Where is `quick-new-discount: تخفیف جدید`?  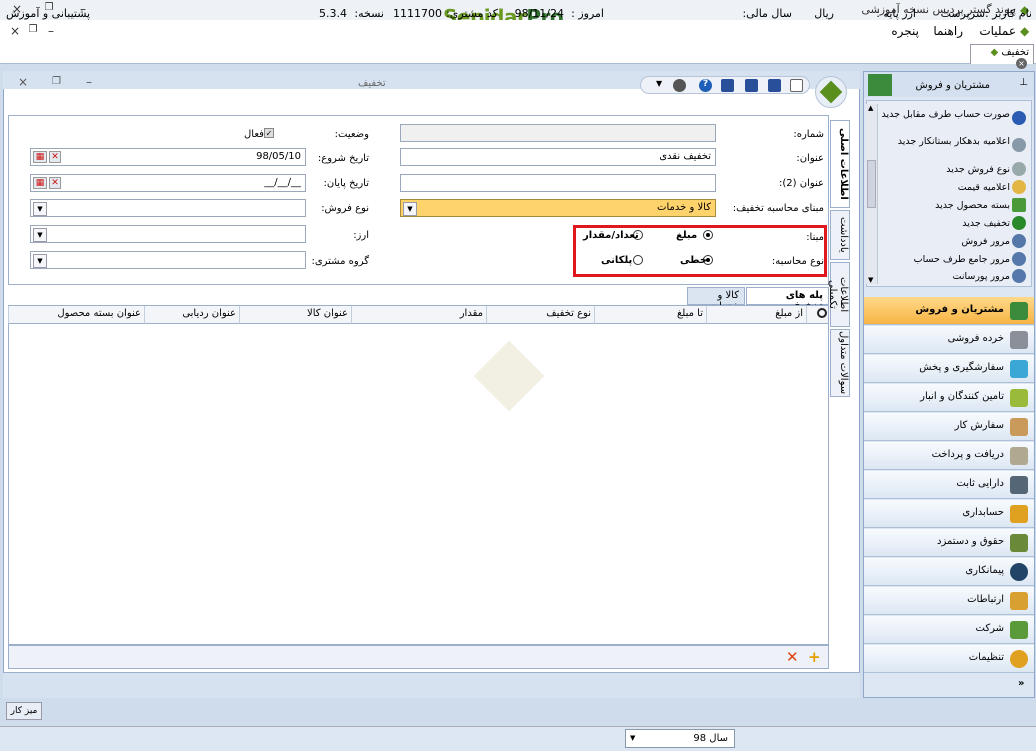 quick-new-discount: تخفیف جدید is located at coordinates (940, 223).